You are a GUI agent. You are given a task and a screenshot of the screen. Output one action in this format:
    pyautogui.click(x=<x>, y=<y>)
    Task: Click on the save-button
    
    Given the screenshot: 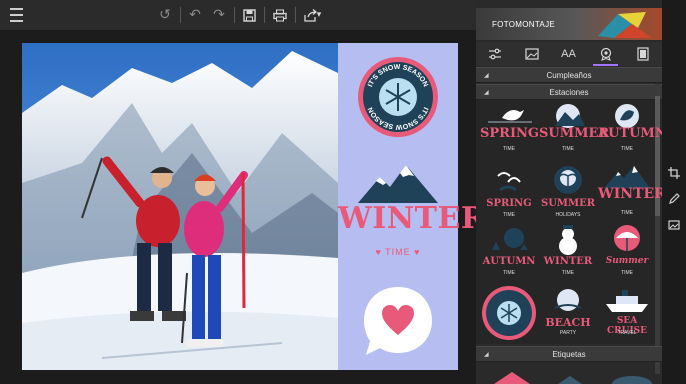 What is the action you would take?
    pyautogui.click(x=249, y=15)
    